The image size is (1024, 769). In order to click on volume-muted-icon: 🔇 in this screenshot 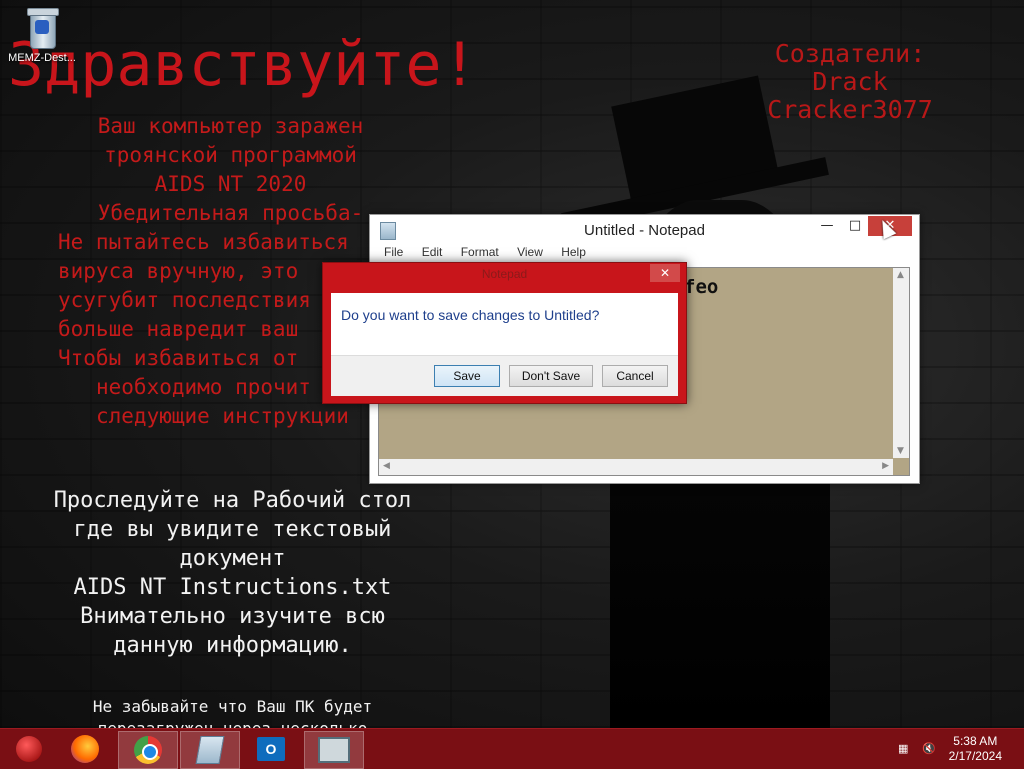, I will do `click(929, 748)`.